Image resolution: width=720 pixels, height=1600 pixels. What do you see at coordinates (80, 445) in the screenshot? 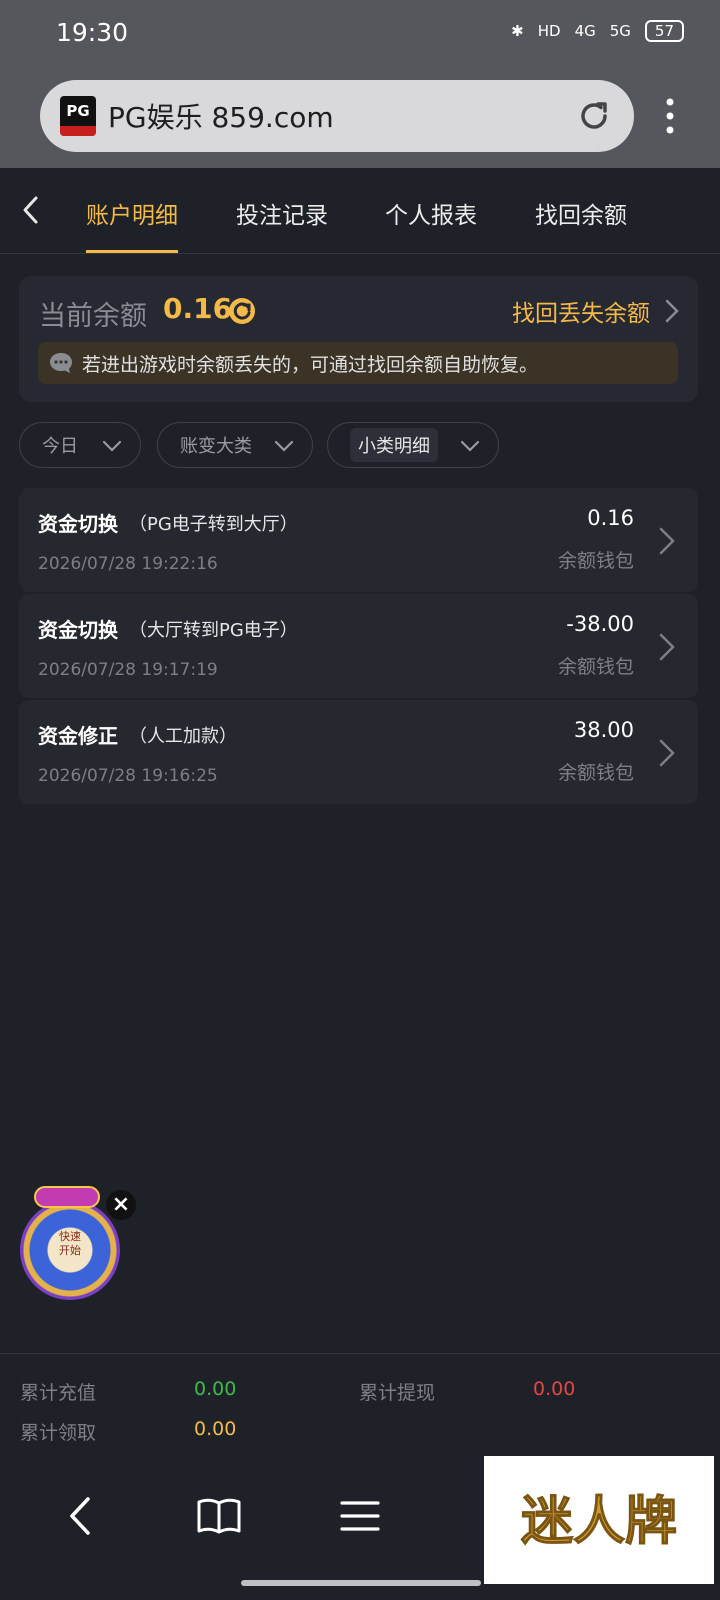
I see `filter-date: 今日` at bounding box center [80, 445].